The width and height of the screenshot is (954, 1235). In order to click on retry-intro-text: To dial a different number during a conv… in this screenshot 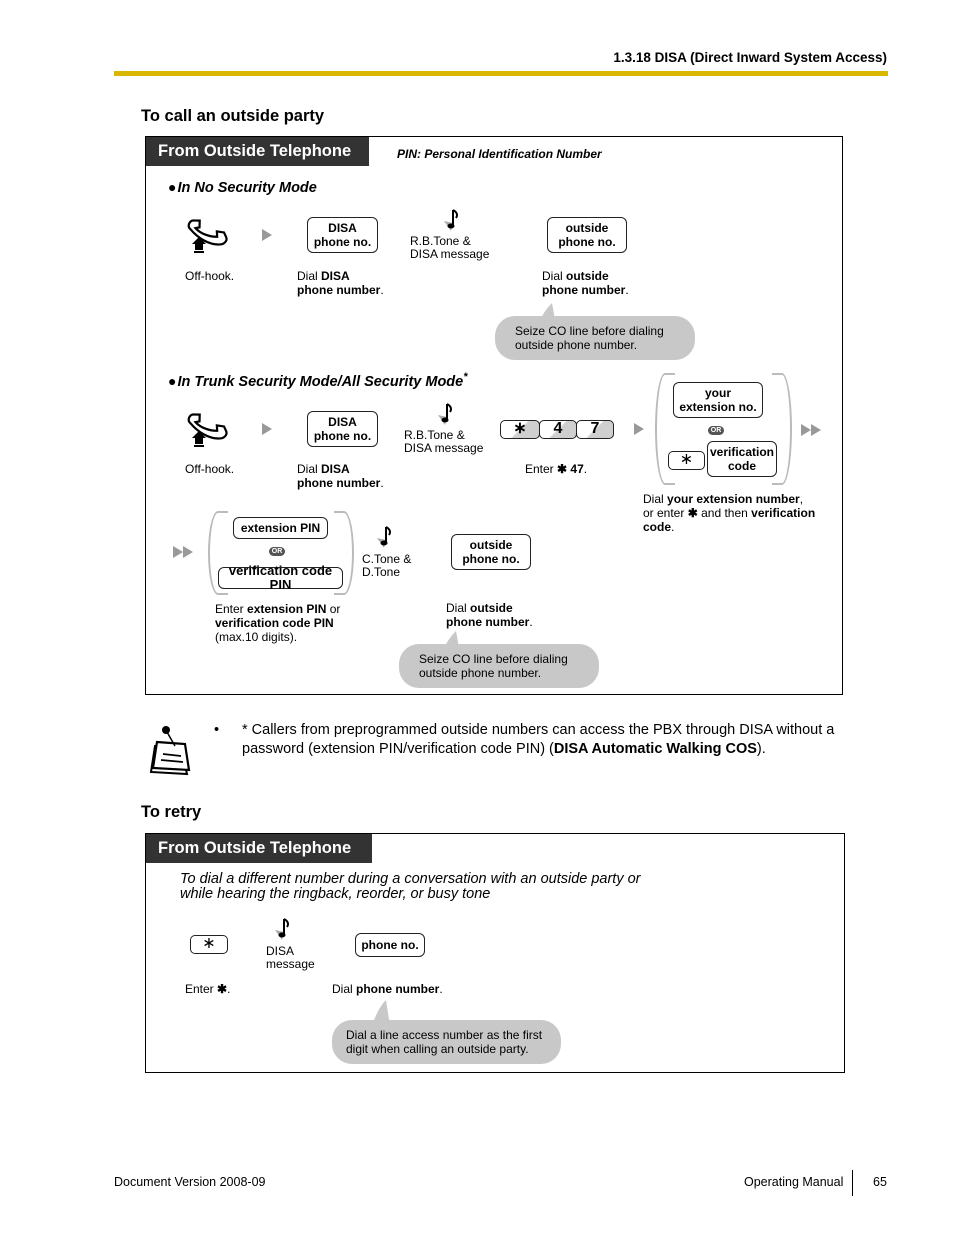, I will do `click(410, 886)`.